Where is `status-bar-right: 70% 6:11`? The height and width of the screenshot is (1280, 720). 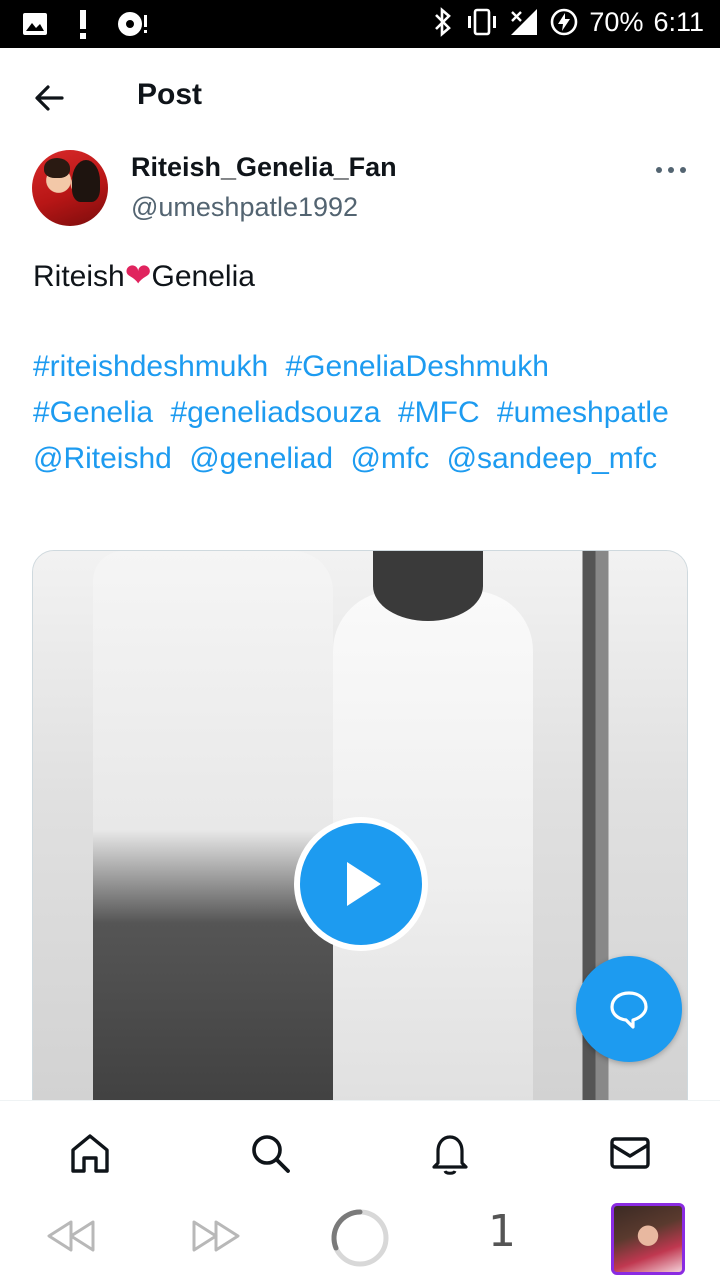
status-bar-right: 70% 6:11 is located at coordinates (567, 22).